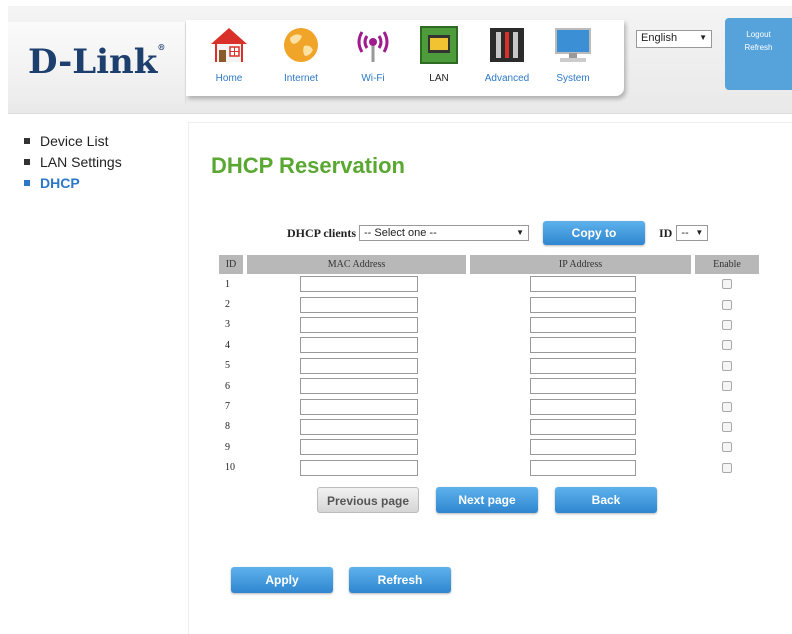 Image resolution: width=792 pixels, height=634 pixels. I want to click on sidebar-item-lan-settings: LAN Settings, so click(73, 162).